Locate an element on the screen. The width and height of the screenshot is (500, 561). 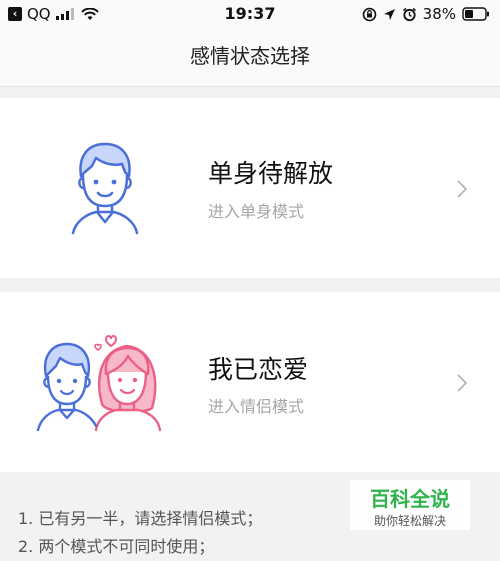
status-right: 38% is located at coordinates (426, 14).